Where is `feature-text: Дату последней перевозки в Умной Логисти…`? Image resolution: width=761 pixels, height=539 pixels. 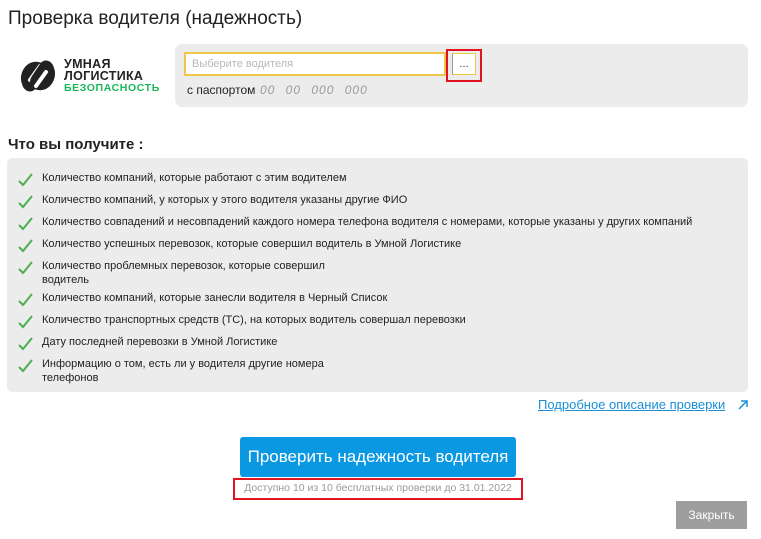 feature-text: Дату последней перевозки в Умной Логисти… is located at coordinates (160, 342).